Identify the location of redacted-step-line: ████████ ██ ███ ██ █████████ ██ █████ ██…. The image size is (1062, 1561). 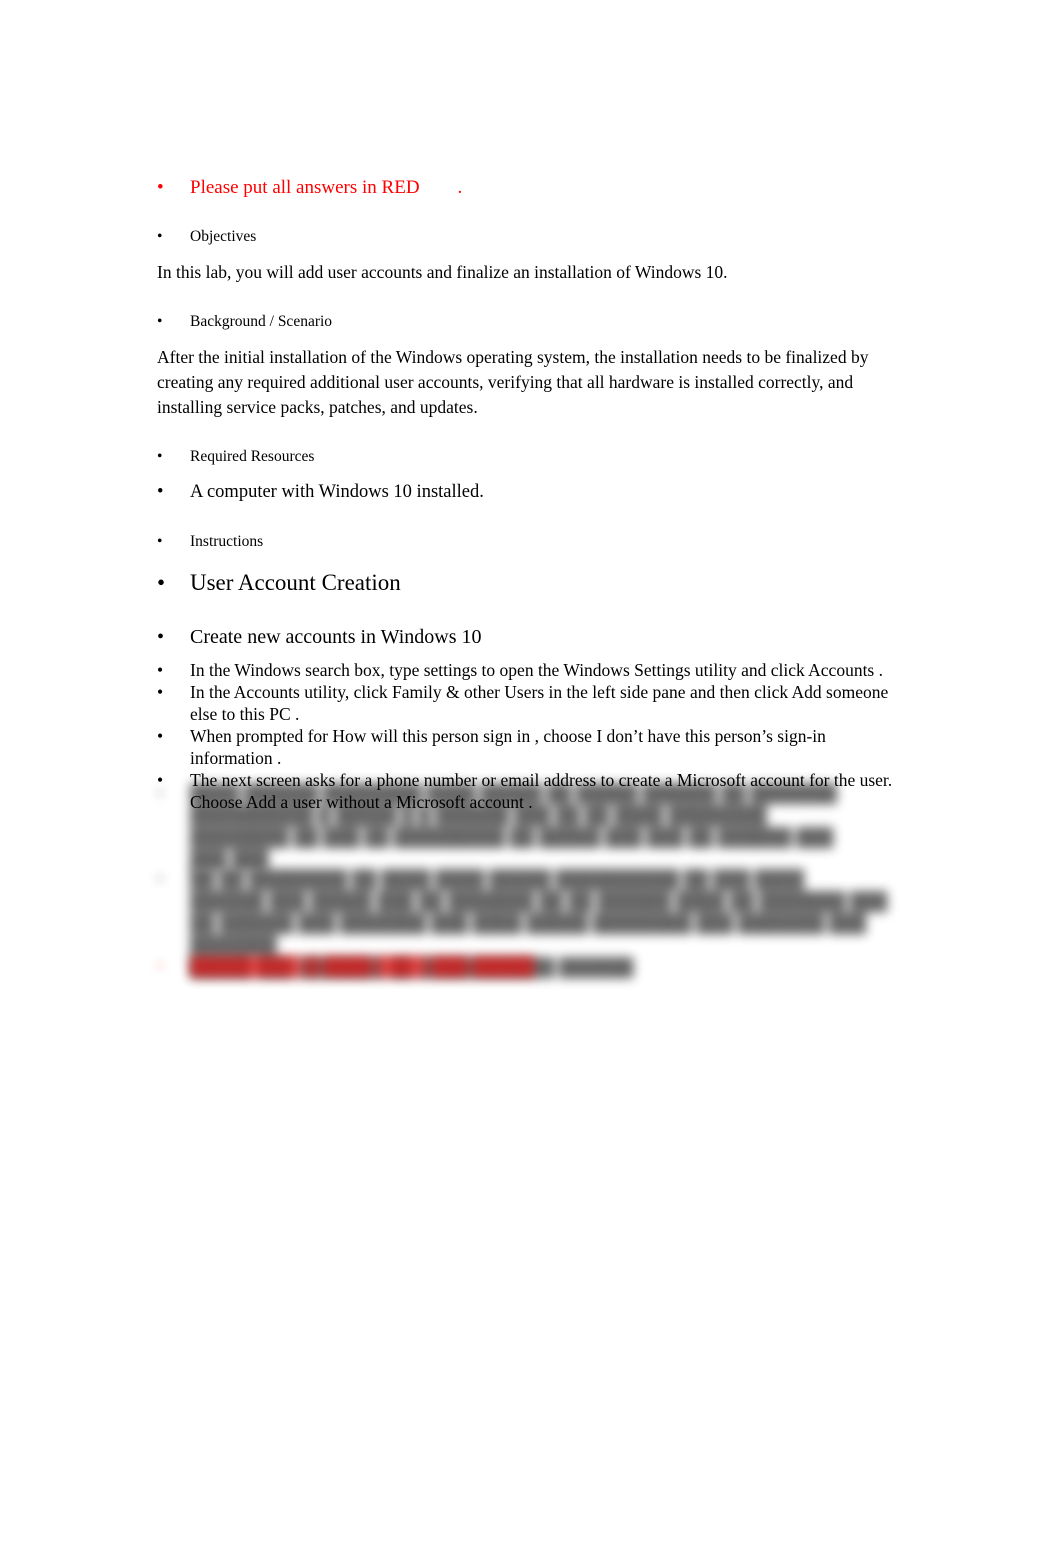
(512, 837).